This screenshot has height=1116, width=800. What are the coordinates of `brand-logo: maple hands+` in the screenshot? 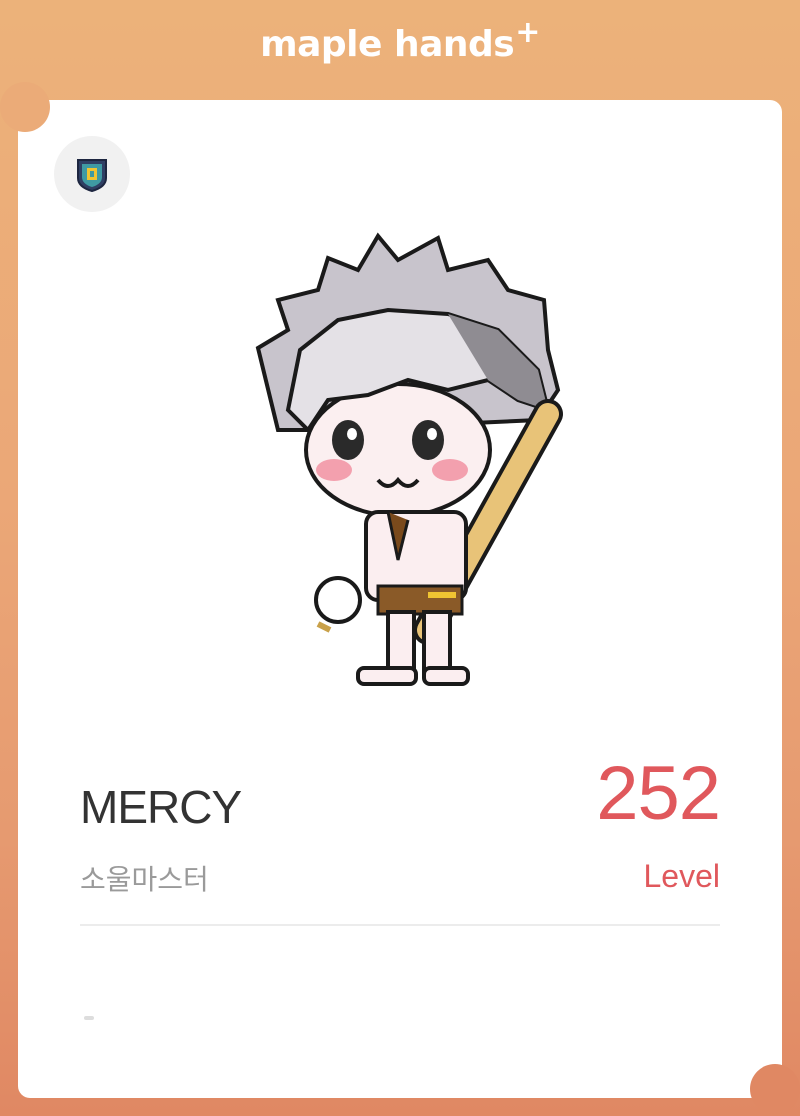 It's located at (400, 40).